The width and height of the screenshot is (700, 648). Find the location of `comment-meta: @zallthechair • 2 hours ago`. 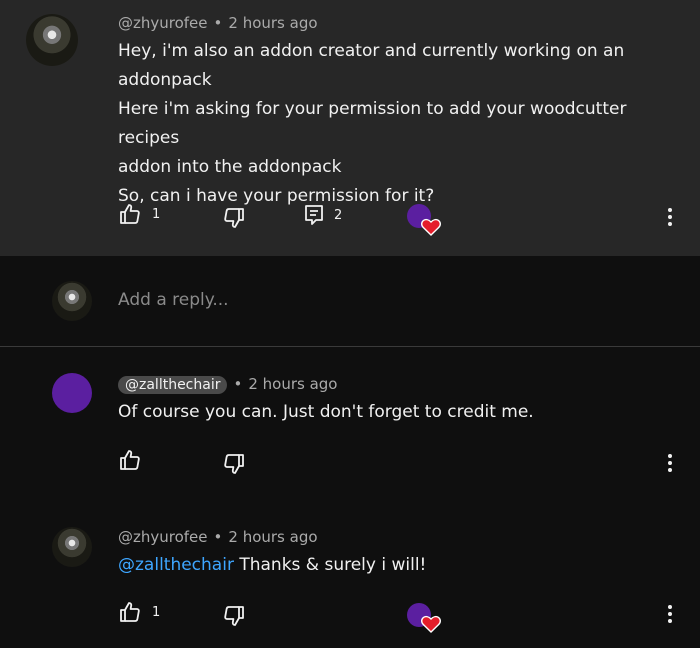

comment-meta: @zallthechair • 2 hours ago is located at coordinates (228, 384).